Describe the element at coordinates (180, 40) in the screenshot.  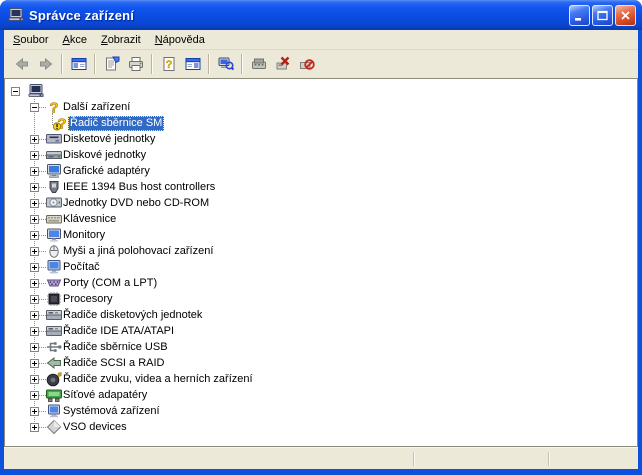
I see `menu-item-napoveda: Nápověda` at that location.